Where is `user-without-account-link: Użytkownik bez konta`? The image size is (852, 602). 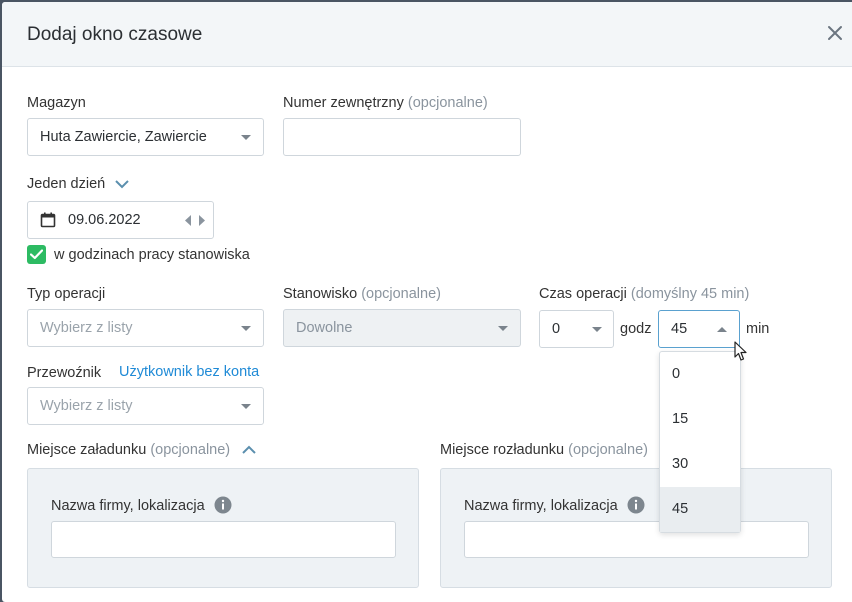 user-without-account-link: Użytkownik bez konta is located at coordinates (189, 372).